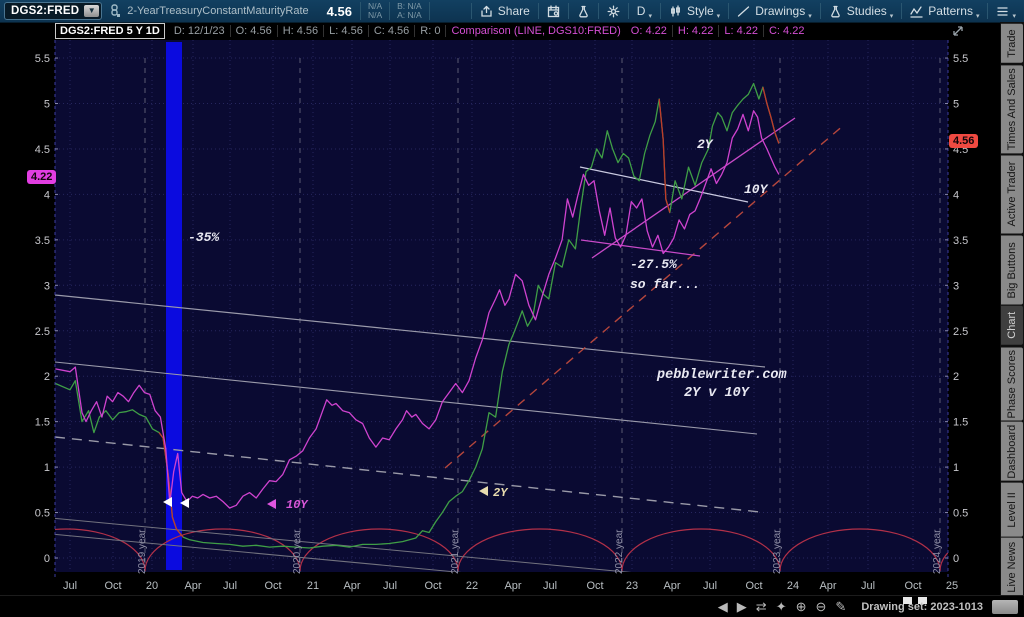 The height and width of the screenshot is (617, 1024). Describe the element at coordinates (218, 11) in the screenshot. I see `symbol-description: 2-YearTreasuryConstantMaturityRate` at that location.